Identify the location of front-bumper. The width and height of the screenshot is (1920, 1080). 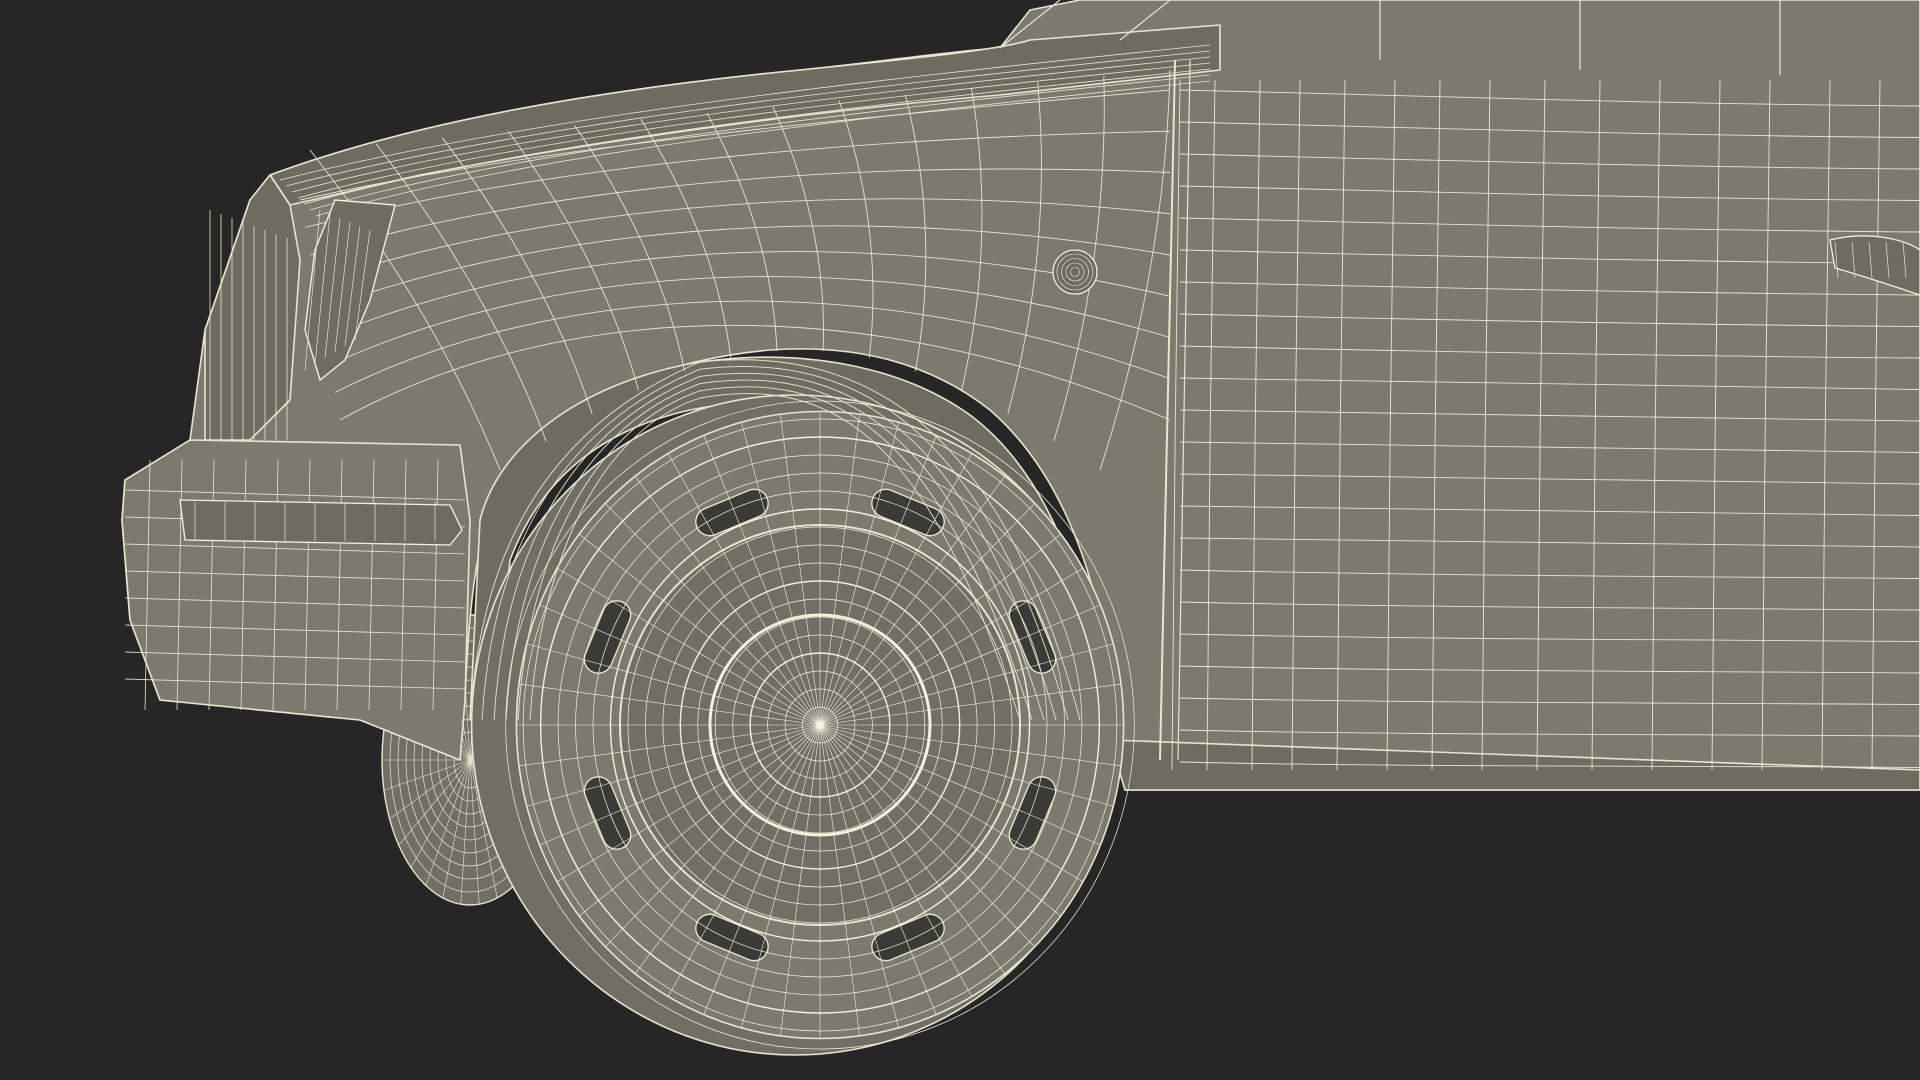
(296, 600).